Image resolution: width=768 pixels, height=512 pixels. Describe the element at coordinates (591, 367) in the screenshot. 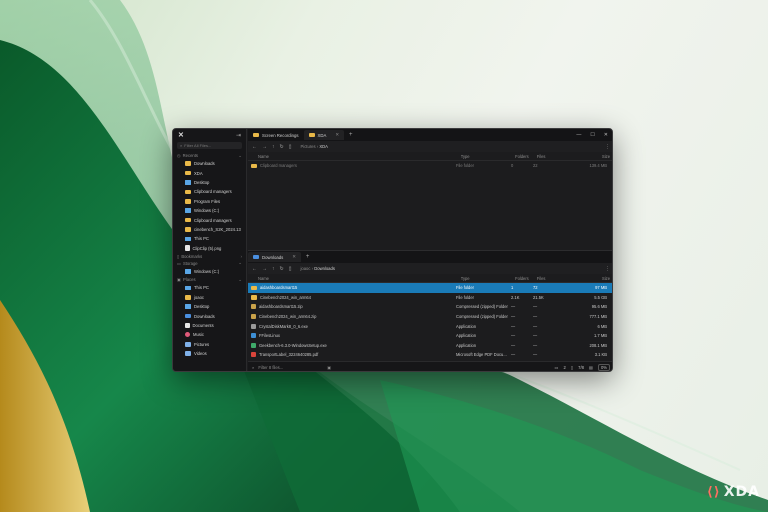

I see `layout-icon: ▤` at that location.